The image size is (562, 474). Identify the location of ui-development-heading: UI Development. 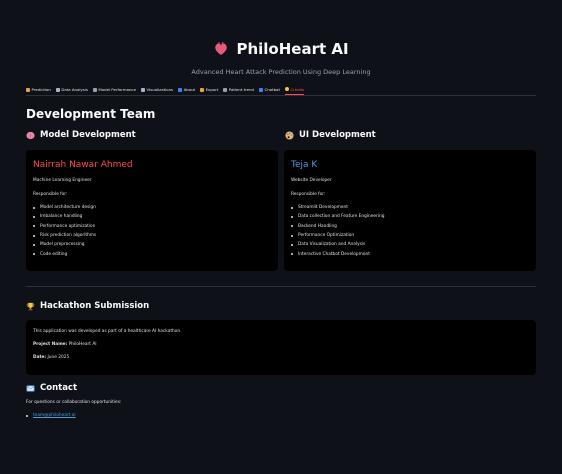
(330, 135).